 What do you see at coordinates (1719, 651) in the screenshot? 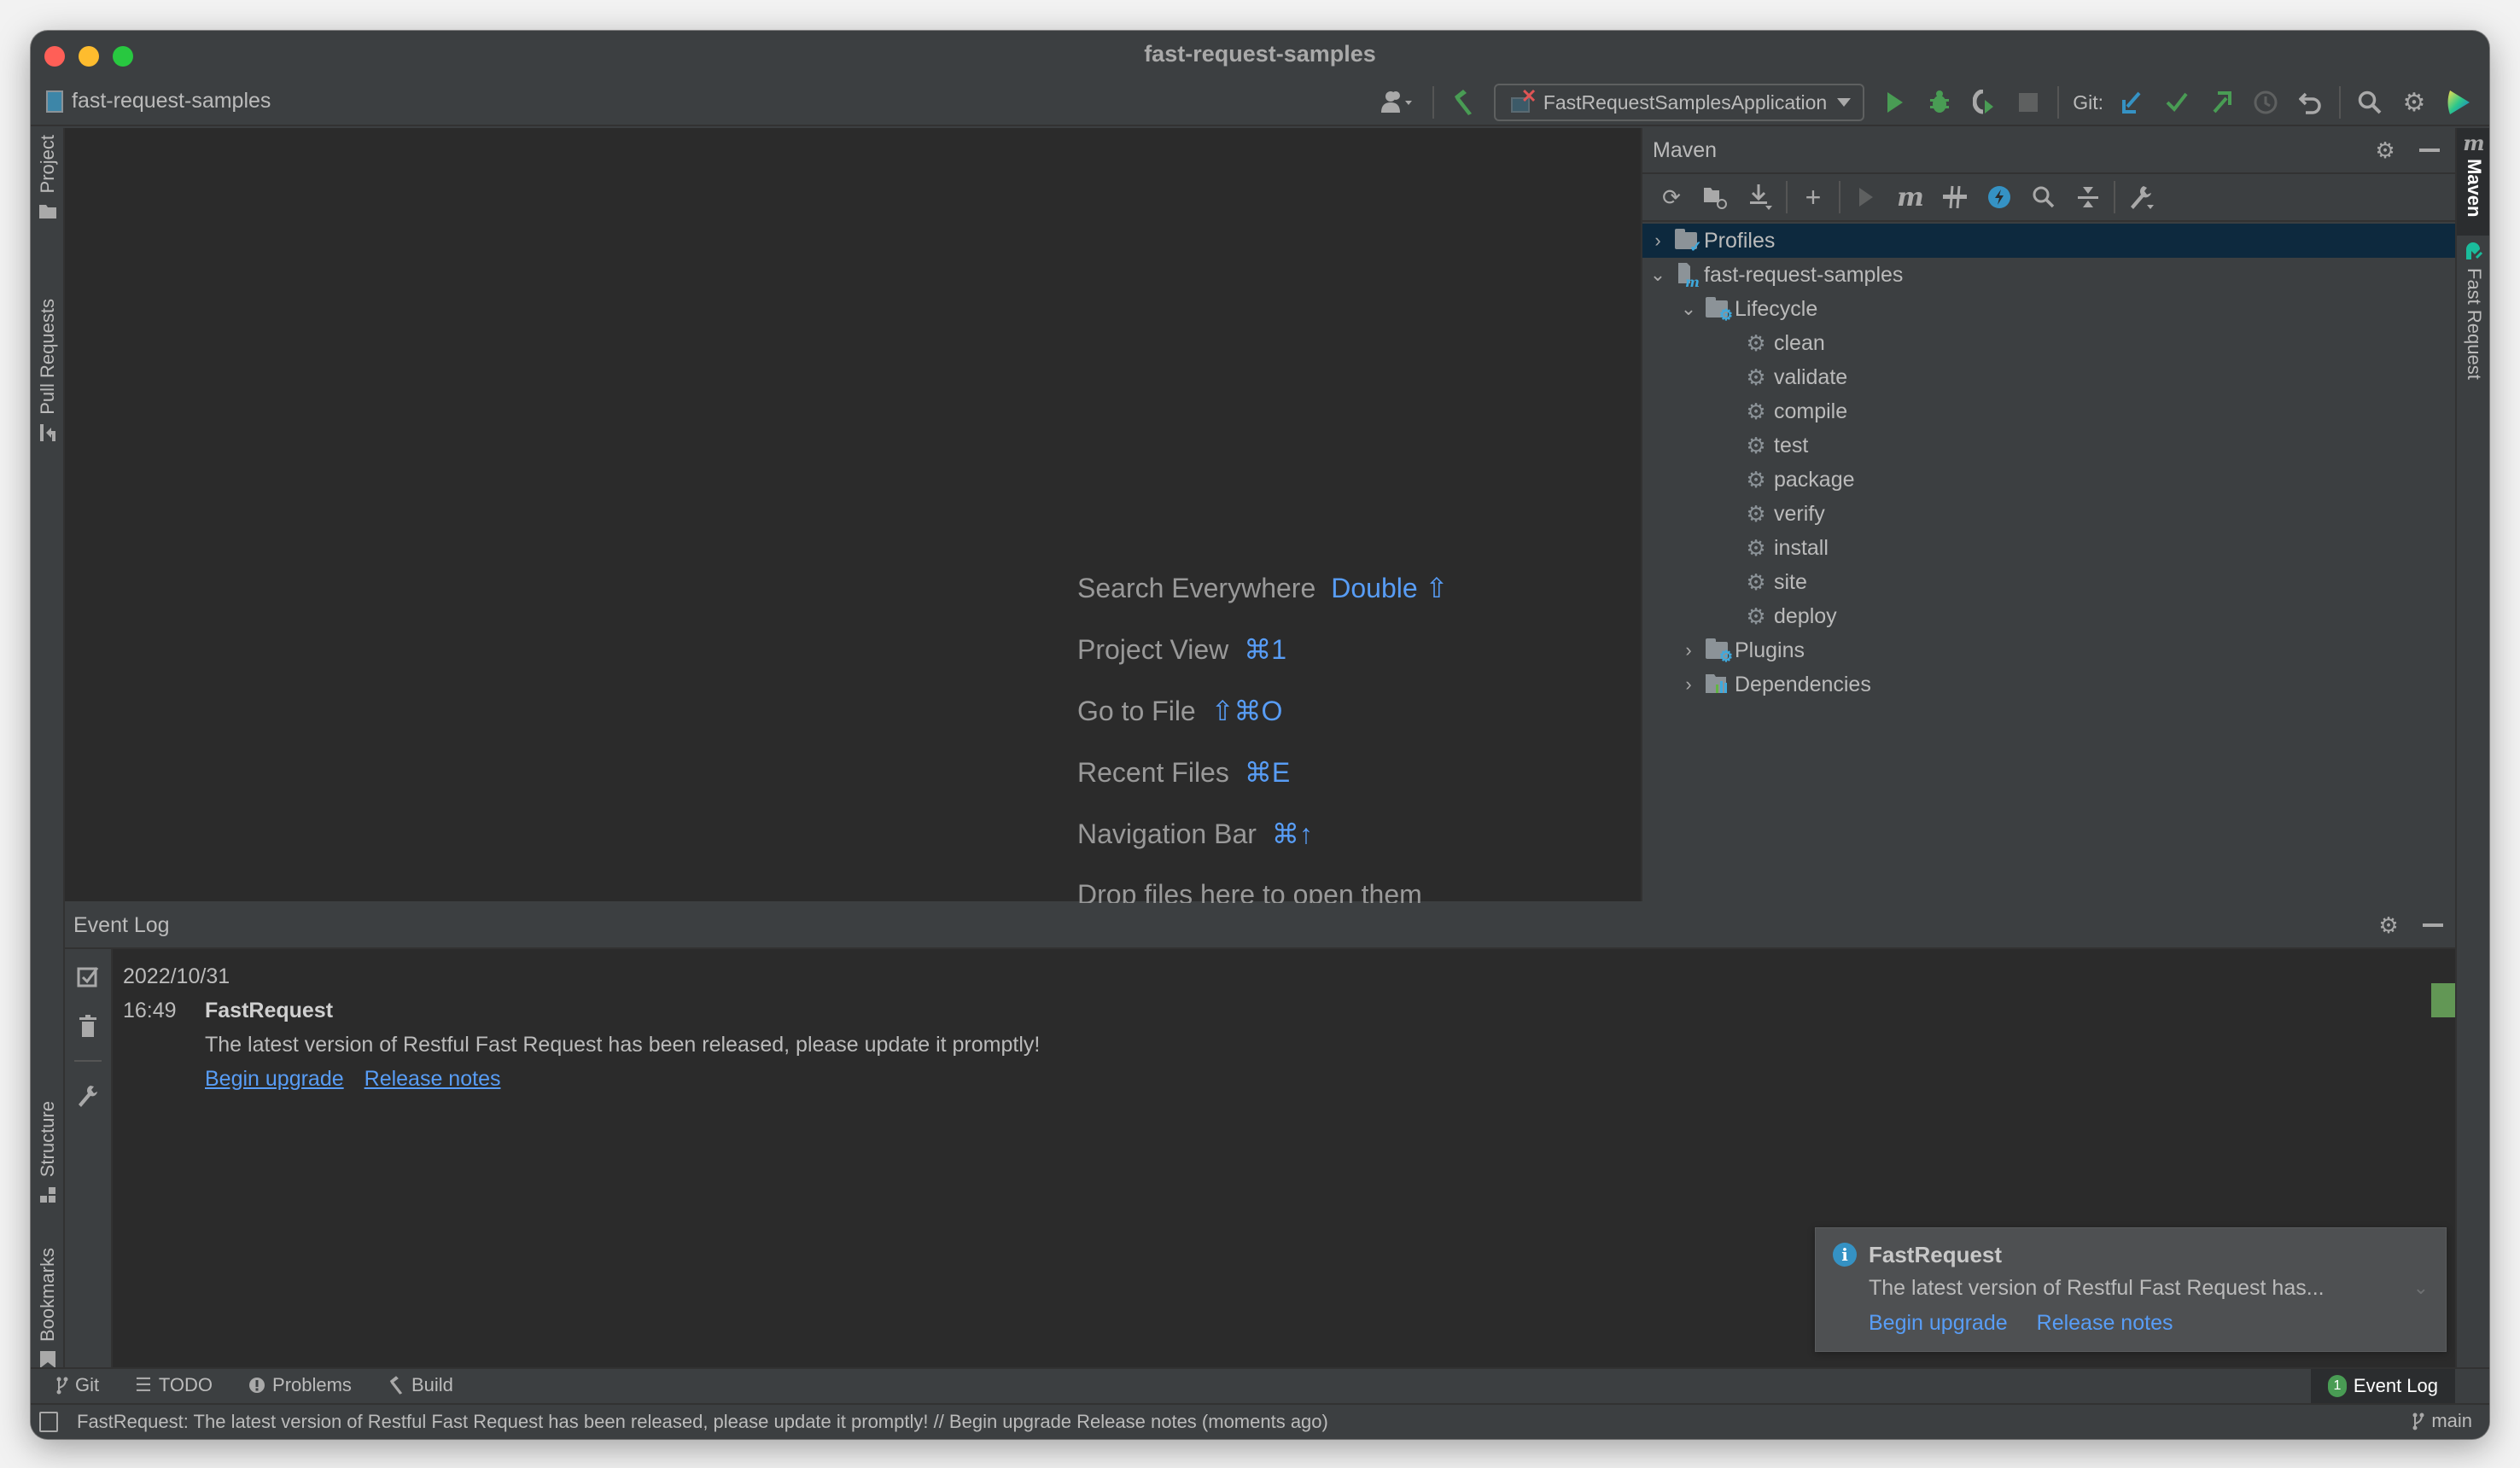
I see `plugins-folder-icon: ⚙` at bounding box center [1719, 651].